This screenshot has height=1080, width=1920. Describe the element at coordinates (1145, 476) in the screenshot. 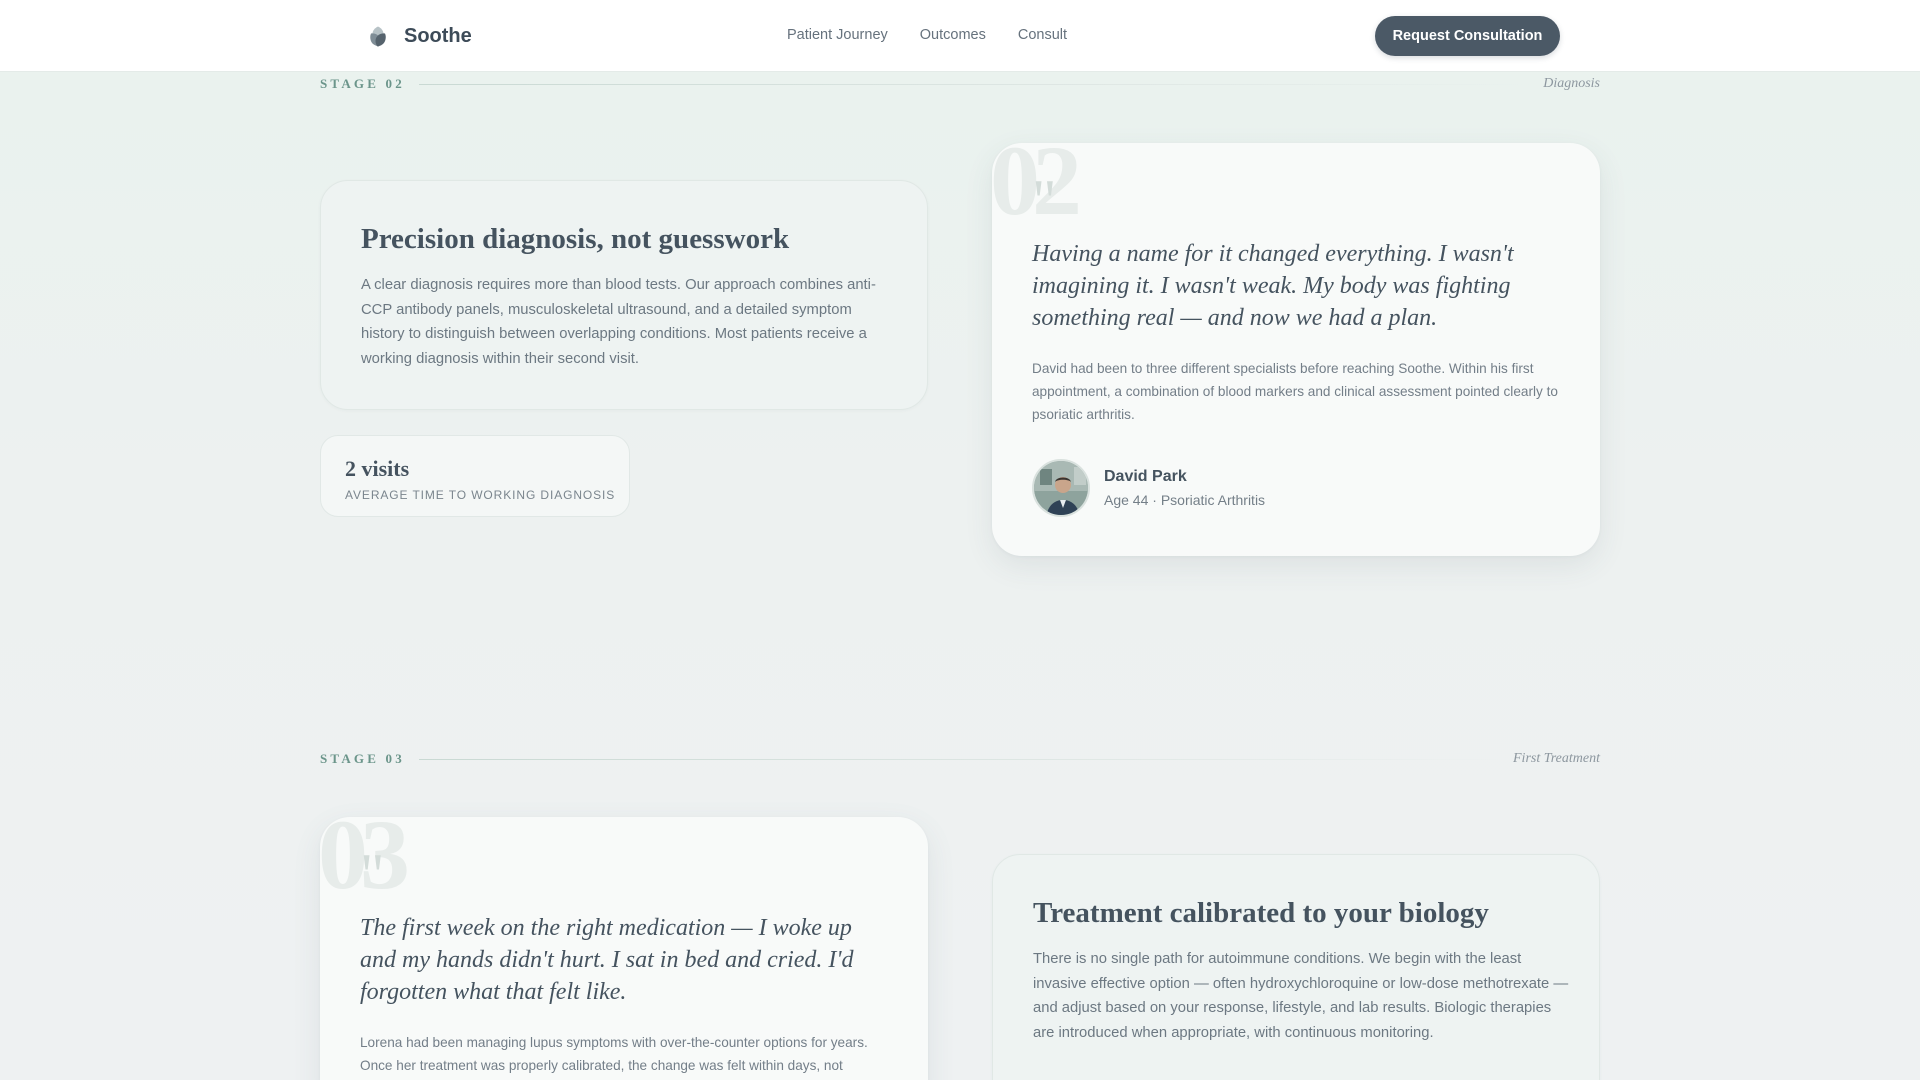

I see `author-name: David Park` at that location.